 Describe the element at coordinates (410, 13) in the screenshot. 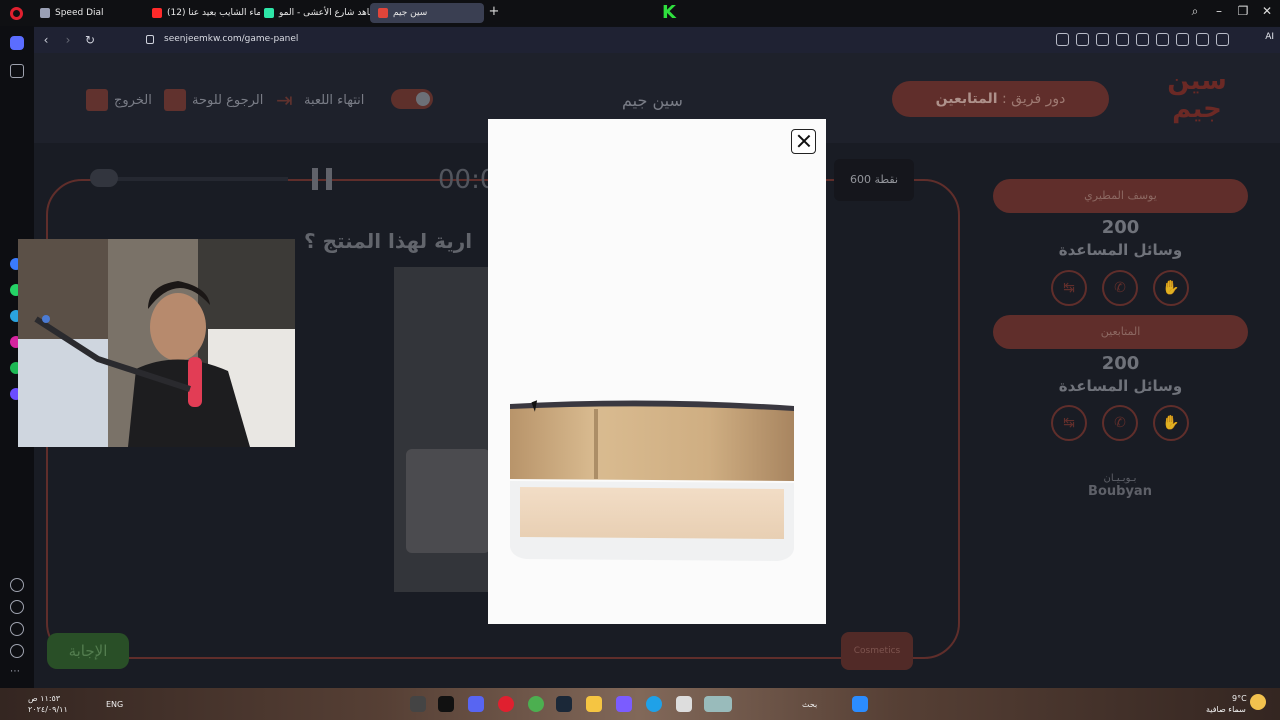

I see `tab-label: سين جيم` at that location.